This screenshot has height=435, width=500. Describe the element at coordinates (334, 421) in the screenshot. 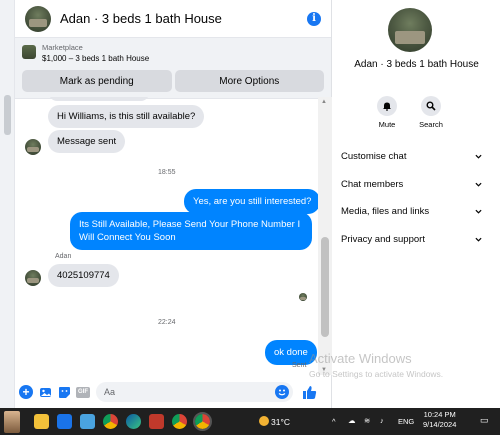

I see `chevron-up-icon: ^` at that location.